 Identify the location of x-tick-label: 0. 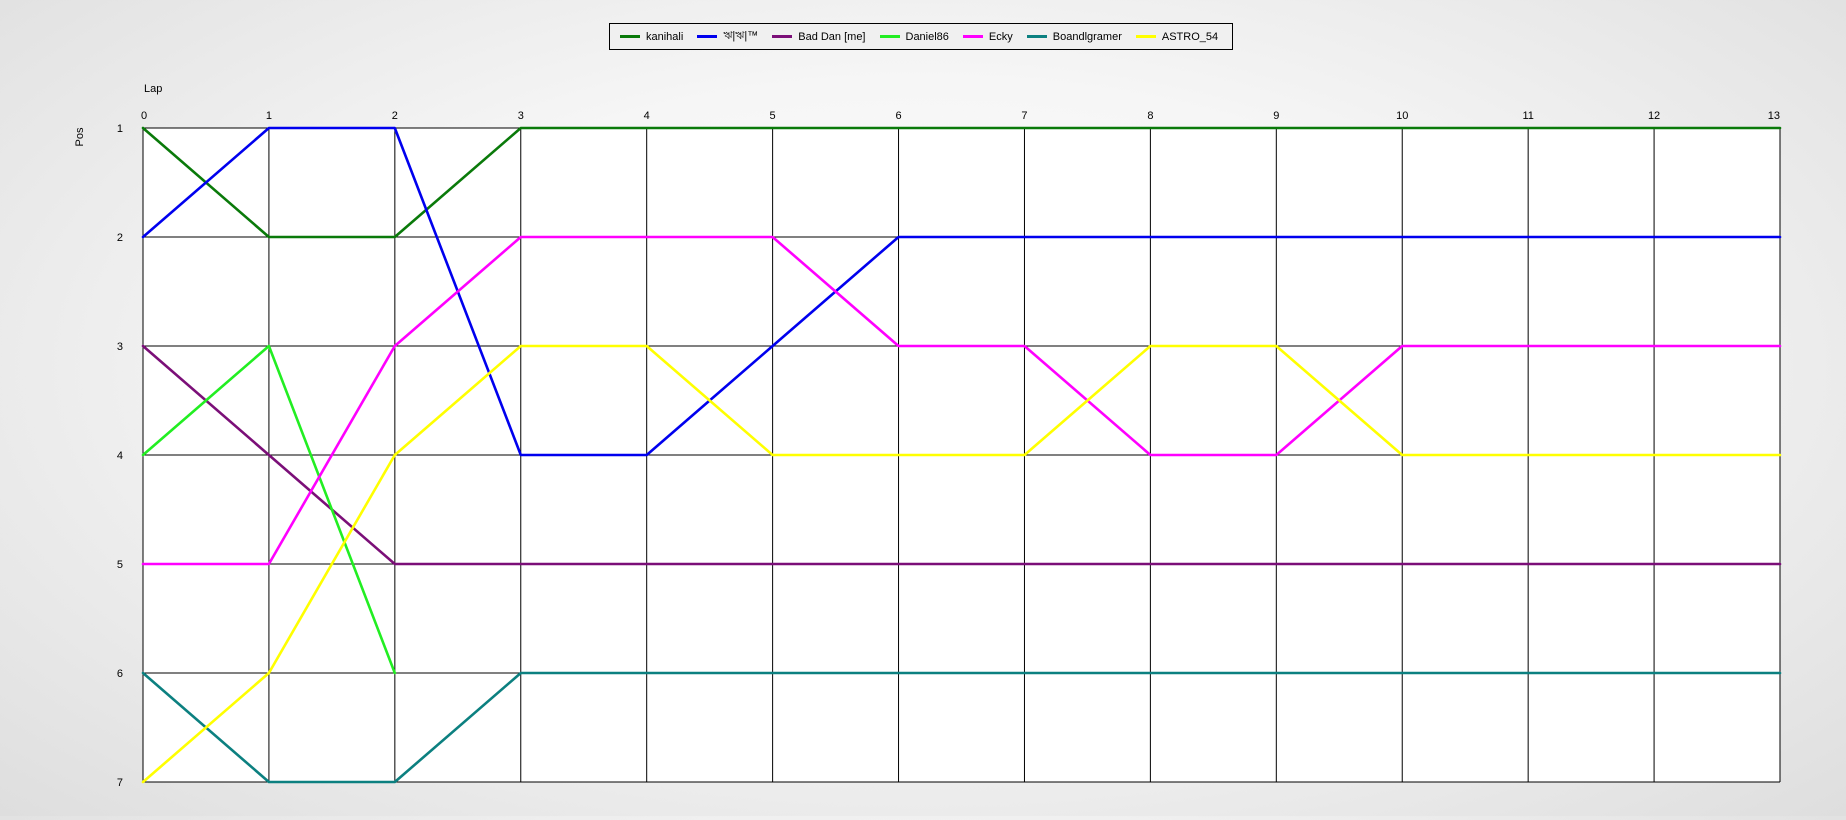
(144, 116).